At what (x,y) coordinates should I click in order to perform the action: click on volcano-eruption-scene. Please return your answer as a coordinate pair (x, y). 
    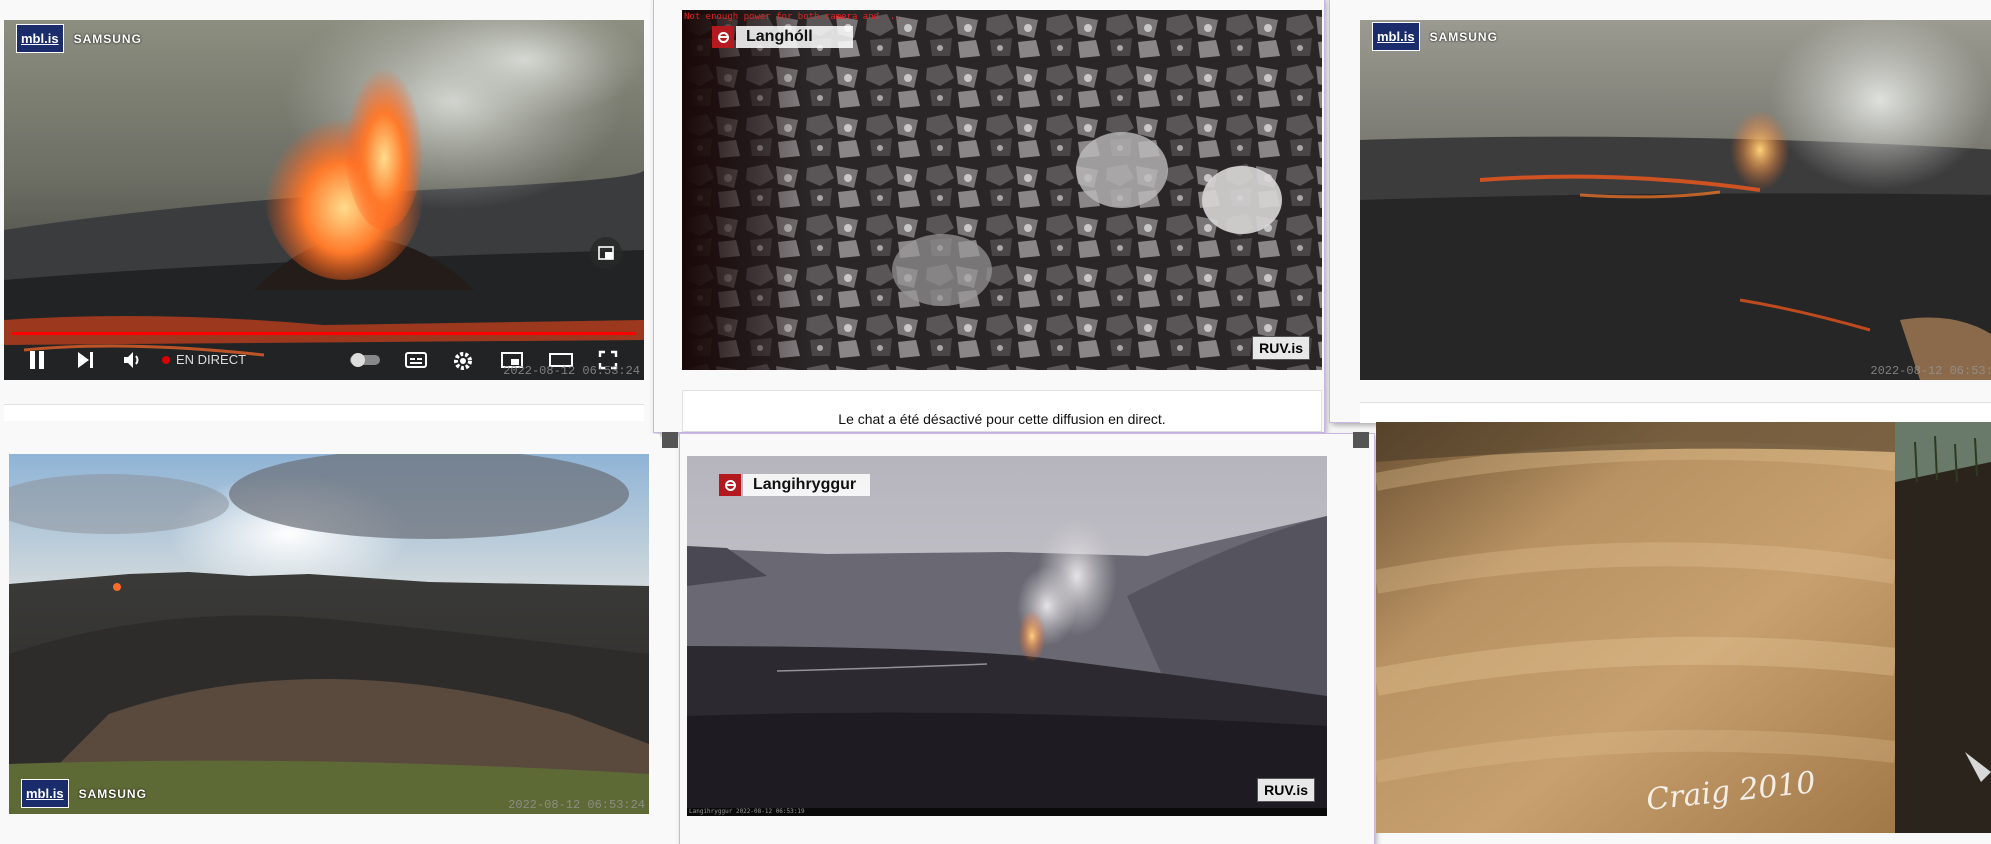
    Looking at the image, I should click on (324, 200).